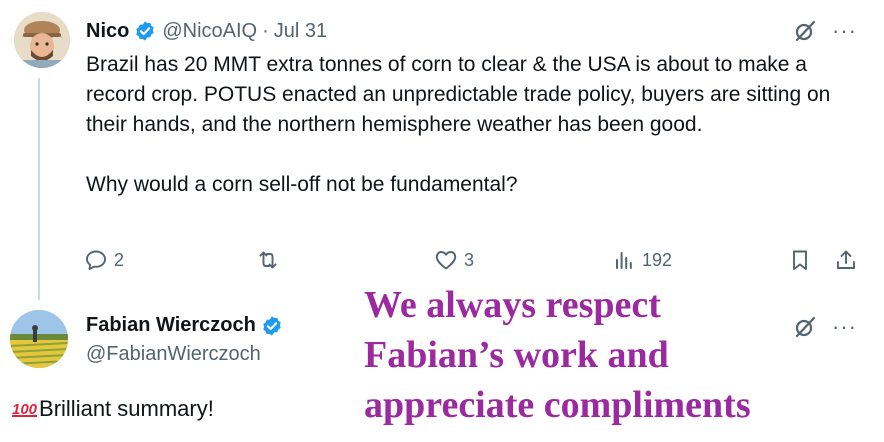  I want to click on thread-connector-line, so click(39, 189).